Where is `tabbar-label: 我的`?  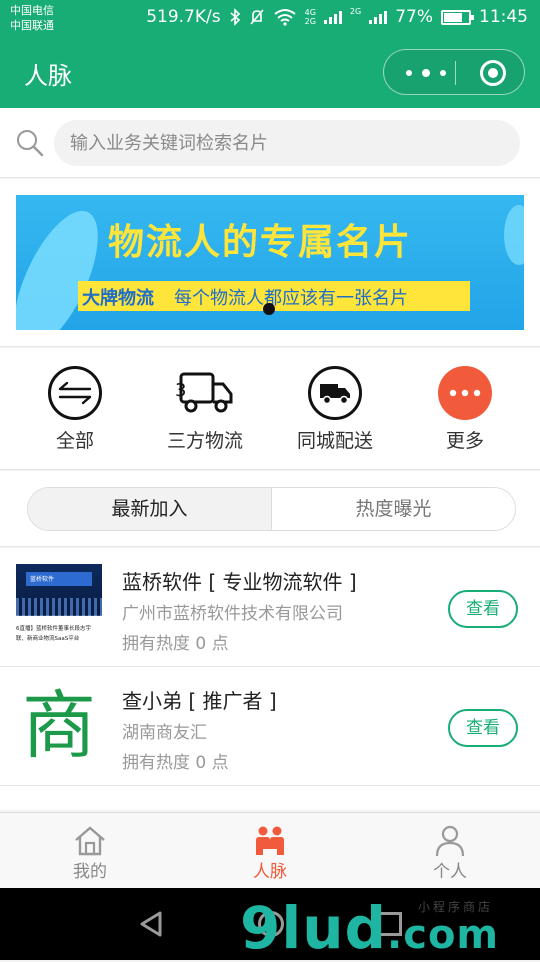 tabbar-label: 我的 is located at coordinates (90, 872).